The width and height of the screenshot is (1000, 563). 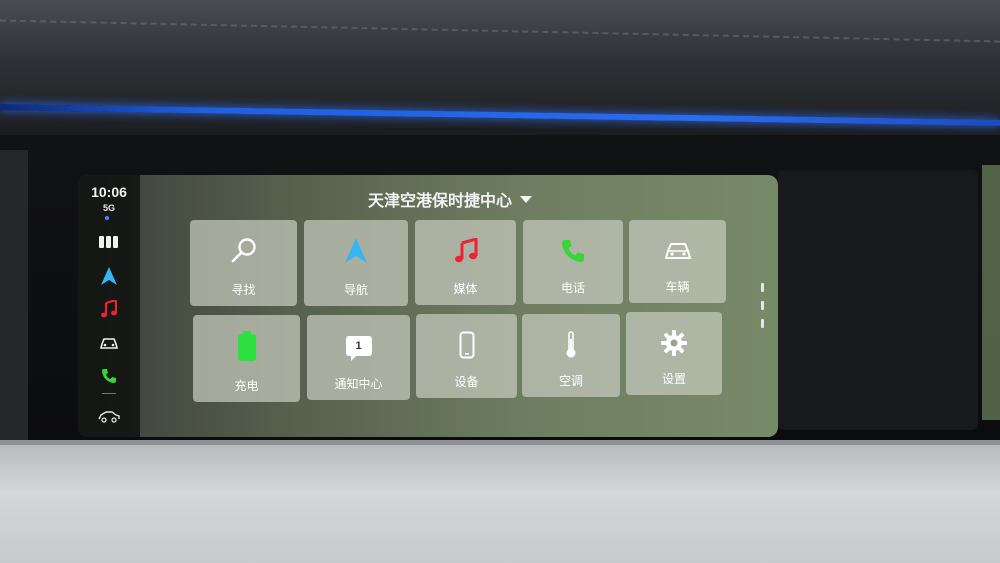 I want to click on tile-charging: 充电, so click(x=246, y=358).